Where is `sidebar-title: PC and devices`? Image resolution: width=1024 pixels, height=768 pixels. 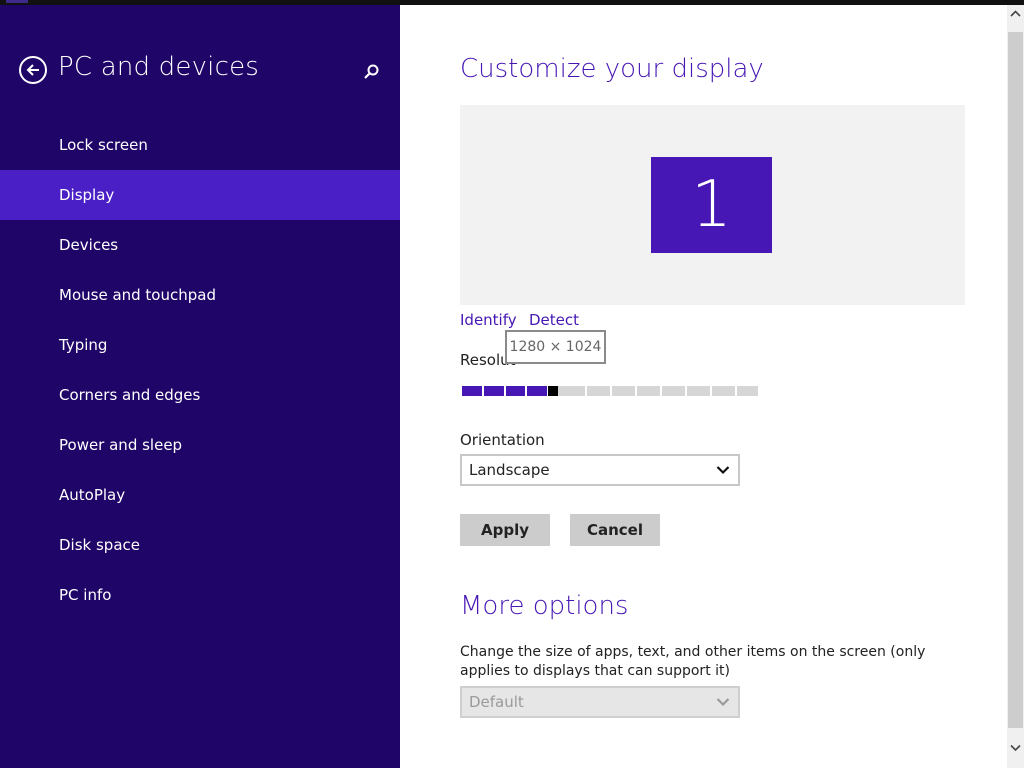
sidebar-title: PC and devices is located at coordinates (159, 67).